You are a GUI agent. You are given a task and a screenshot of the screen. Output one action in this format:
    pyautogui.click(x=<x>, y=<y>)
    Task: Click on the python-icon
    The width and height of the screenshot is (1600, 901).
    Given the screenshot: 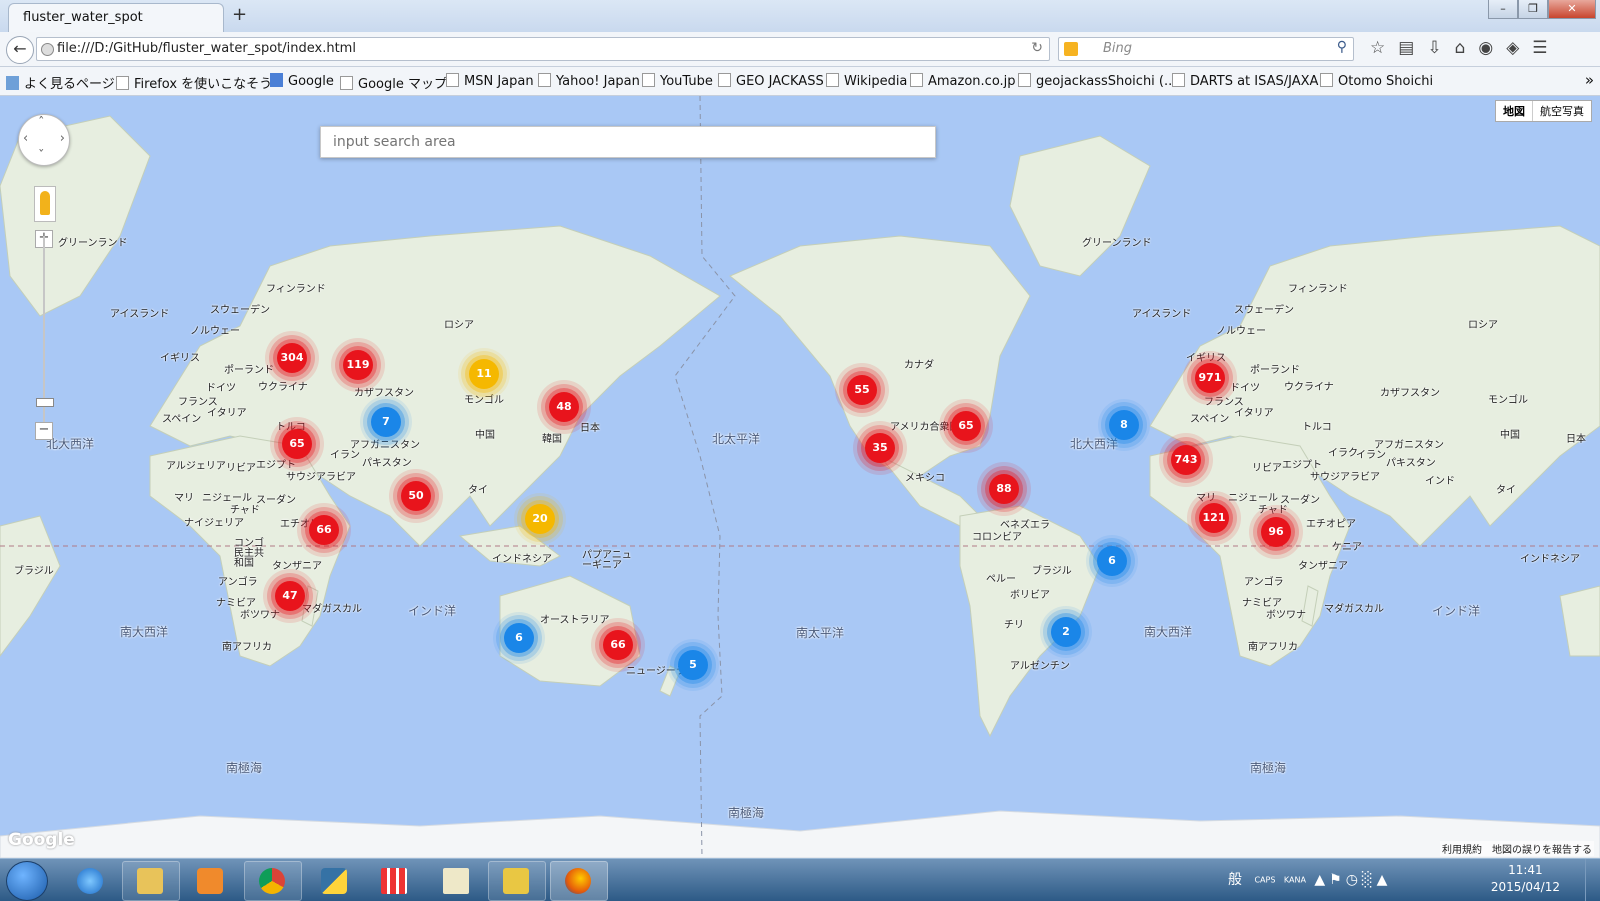 What is the action you would take?
    pyautogui.click(x=335, y=881)
    